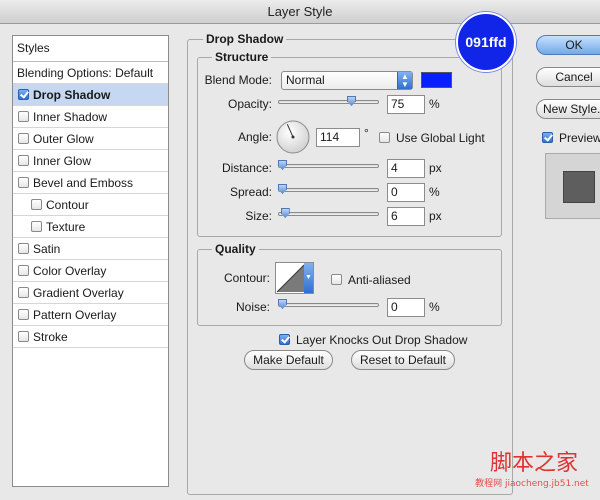 Image resolution: width=600 pixels, height=500 pixels. I want to click on styles-item-inner-glow: Inner Glow, so click(90, 161).